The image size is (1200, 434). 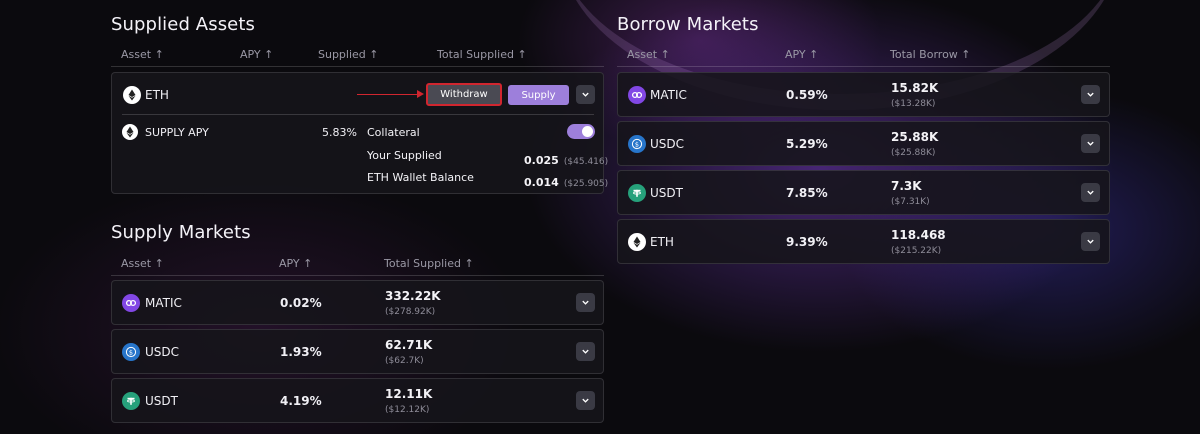 I want to click on borrow-row-eth: ETH 9.39% 118.468 ($215.22K), so click(x=863, y=241).